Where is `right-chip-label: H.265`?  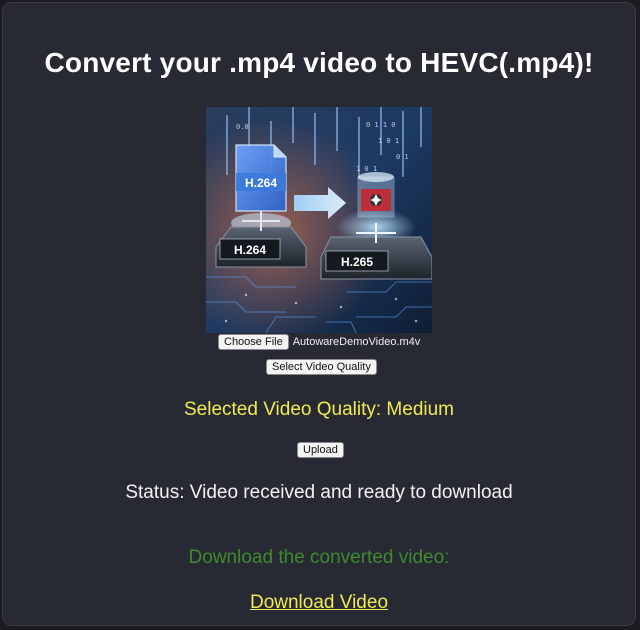
right-chip-label: H.265 is located at coordinates (357, 262).